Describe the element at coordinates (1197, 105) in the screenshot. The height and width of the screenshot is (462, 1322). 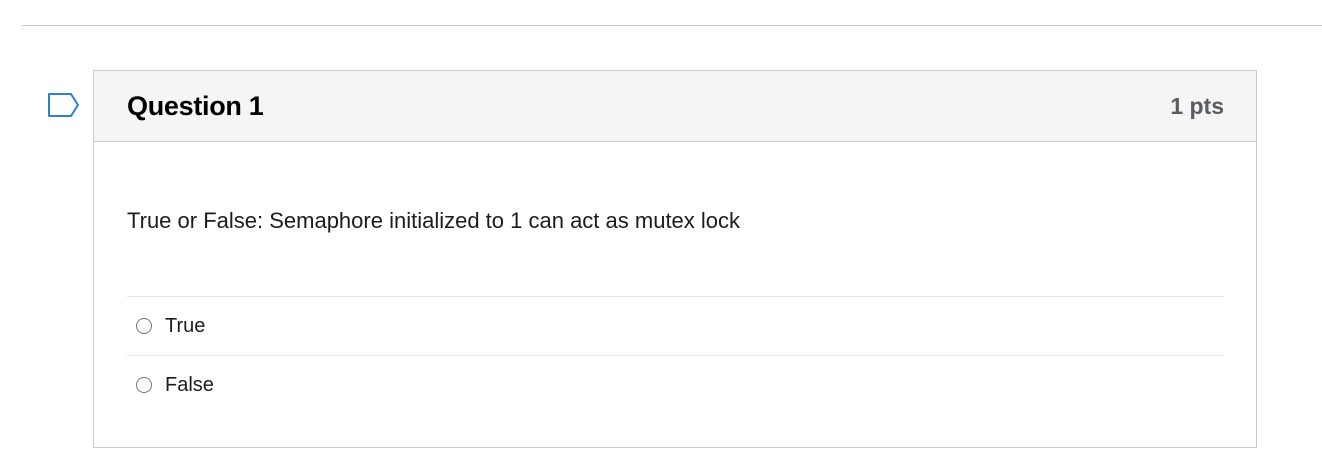
I see `question-points: 1 pts` at that location.